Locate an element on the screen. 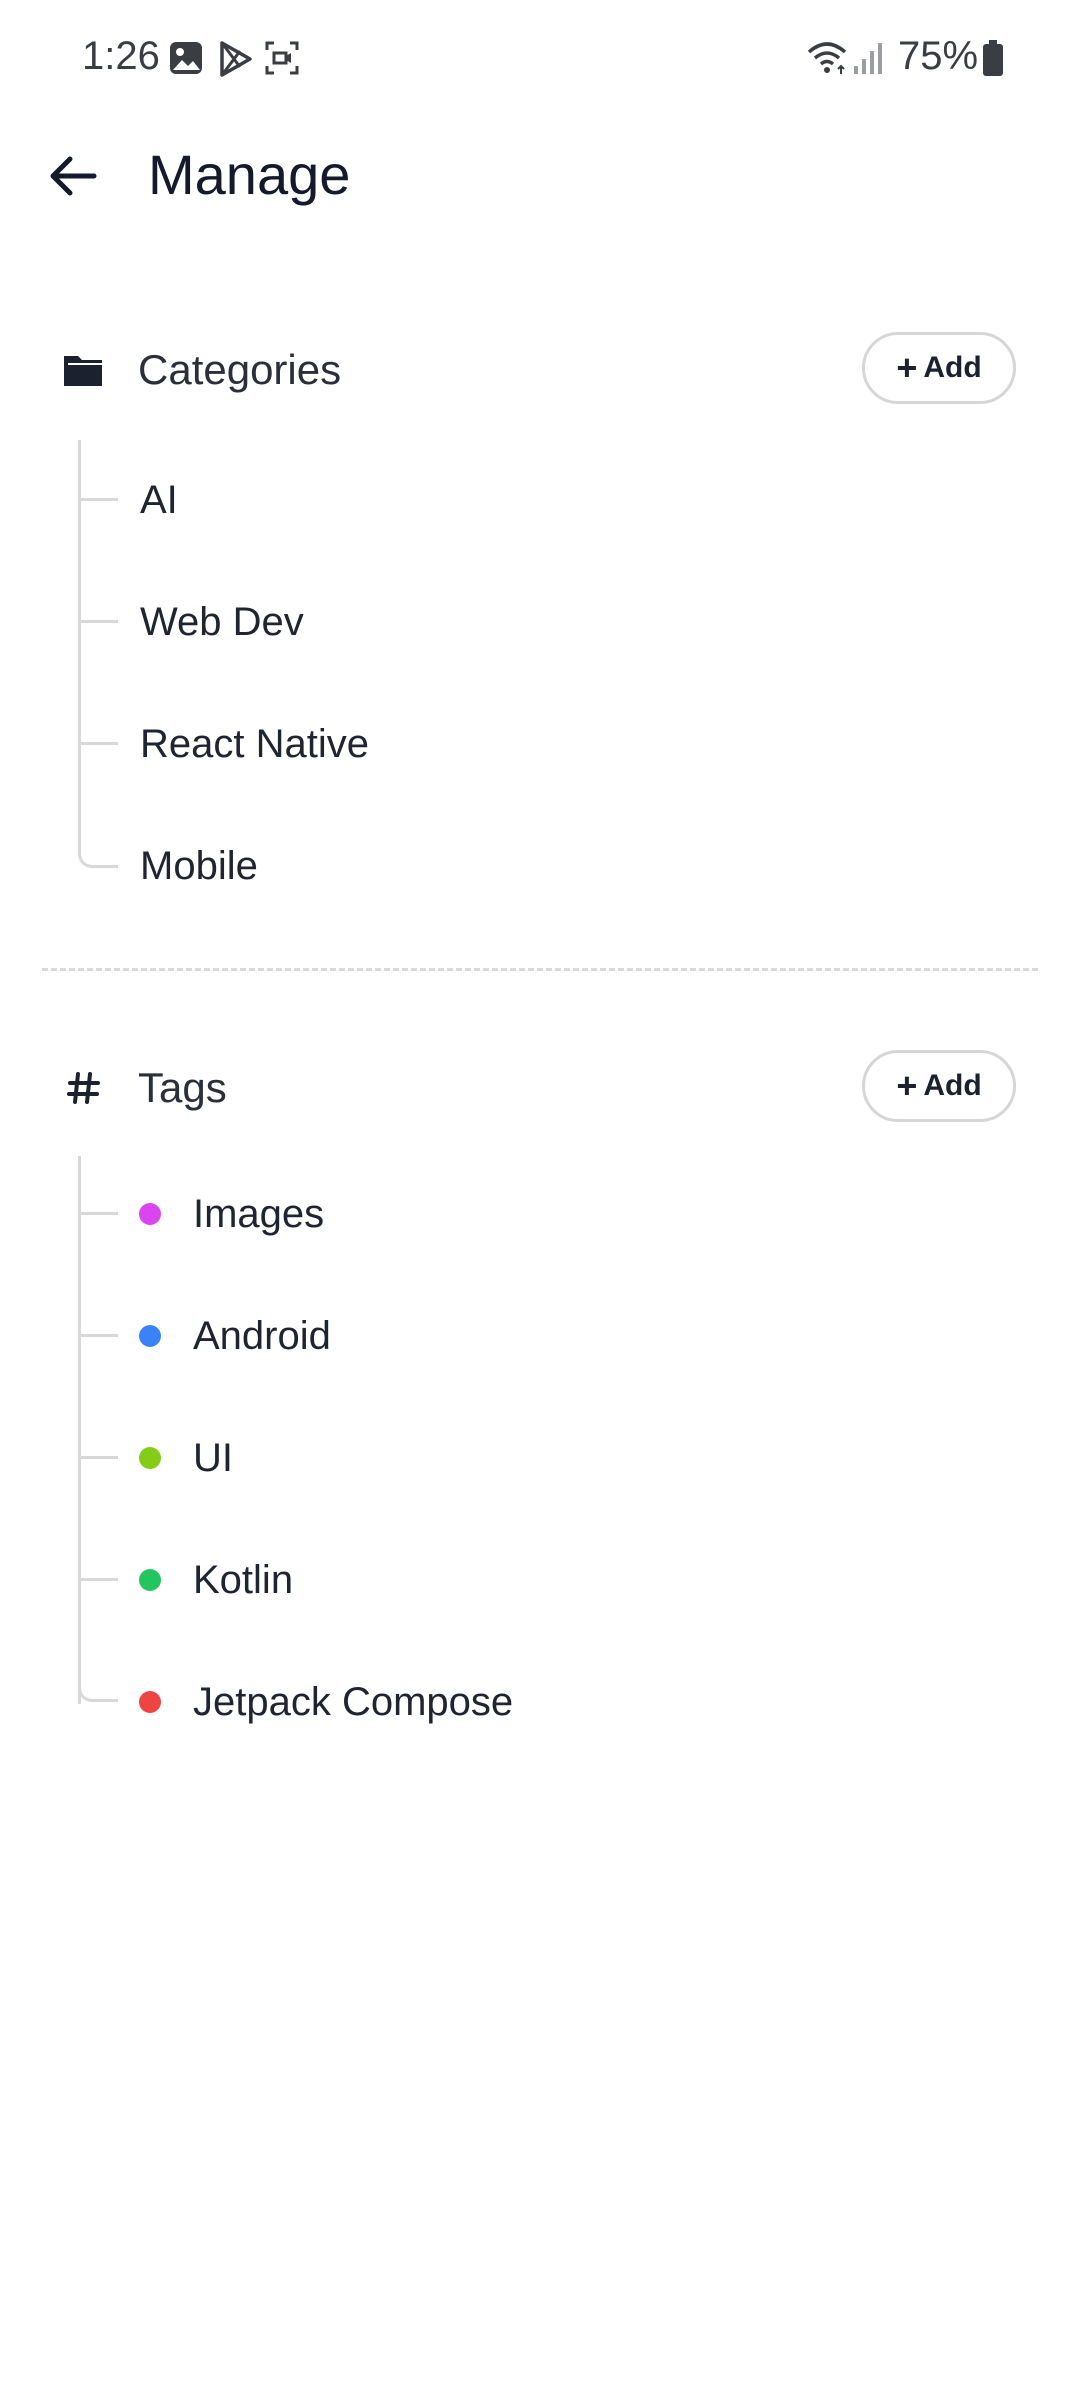  tag-color-dot-ui is located at coordinates (150, 1458).